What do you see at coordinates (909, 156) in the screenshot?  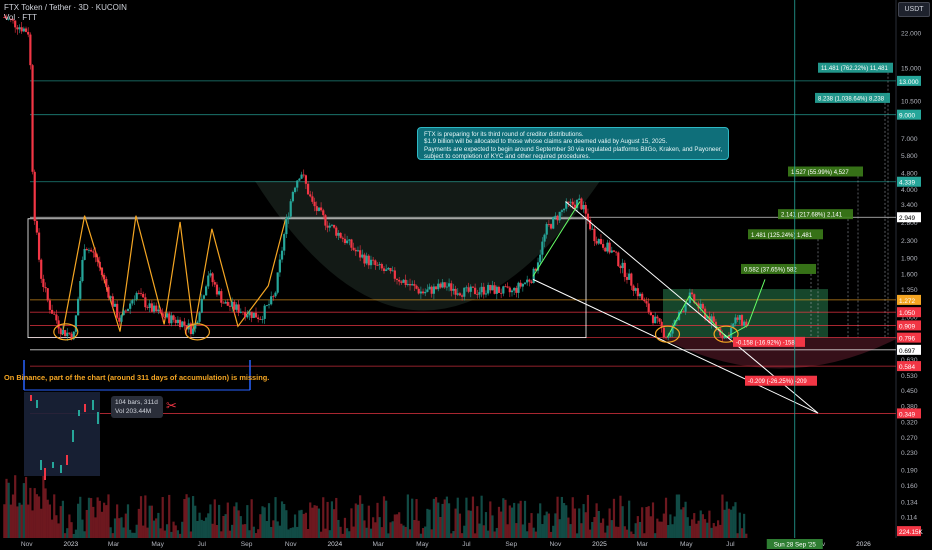 I see `y-tick-label: 5.800` at bounding box center [909, 156].